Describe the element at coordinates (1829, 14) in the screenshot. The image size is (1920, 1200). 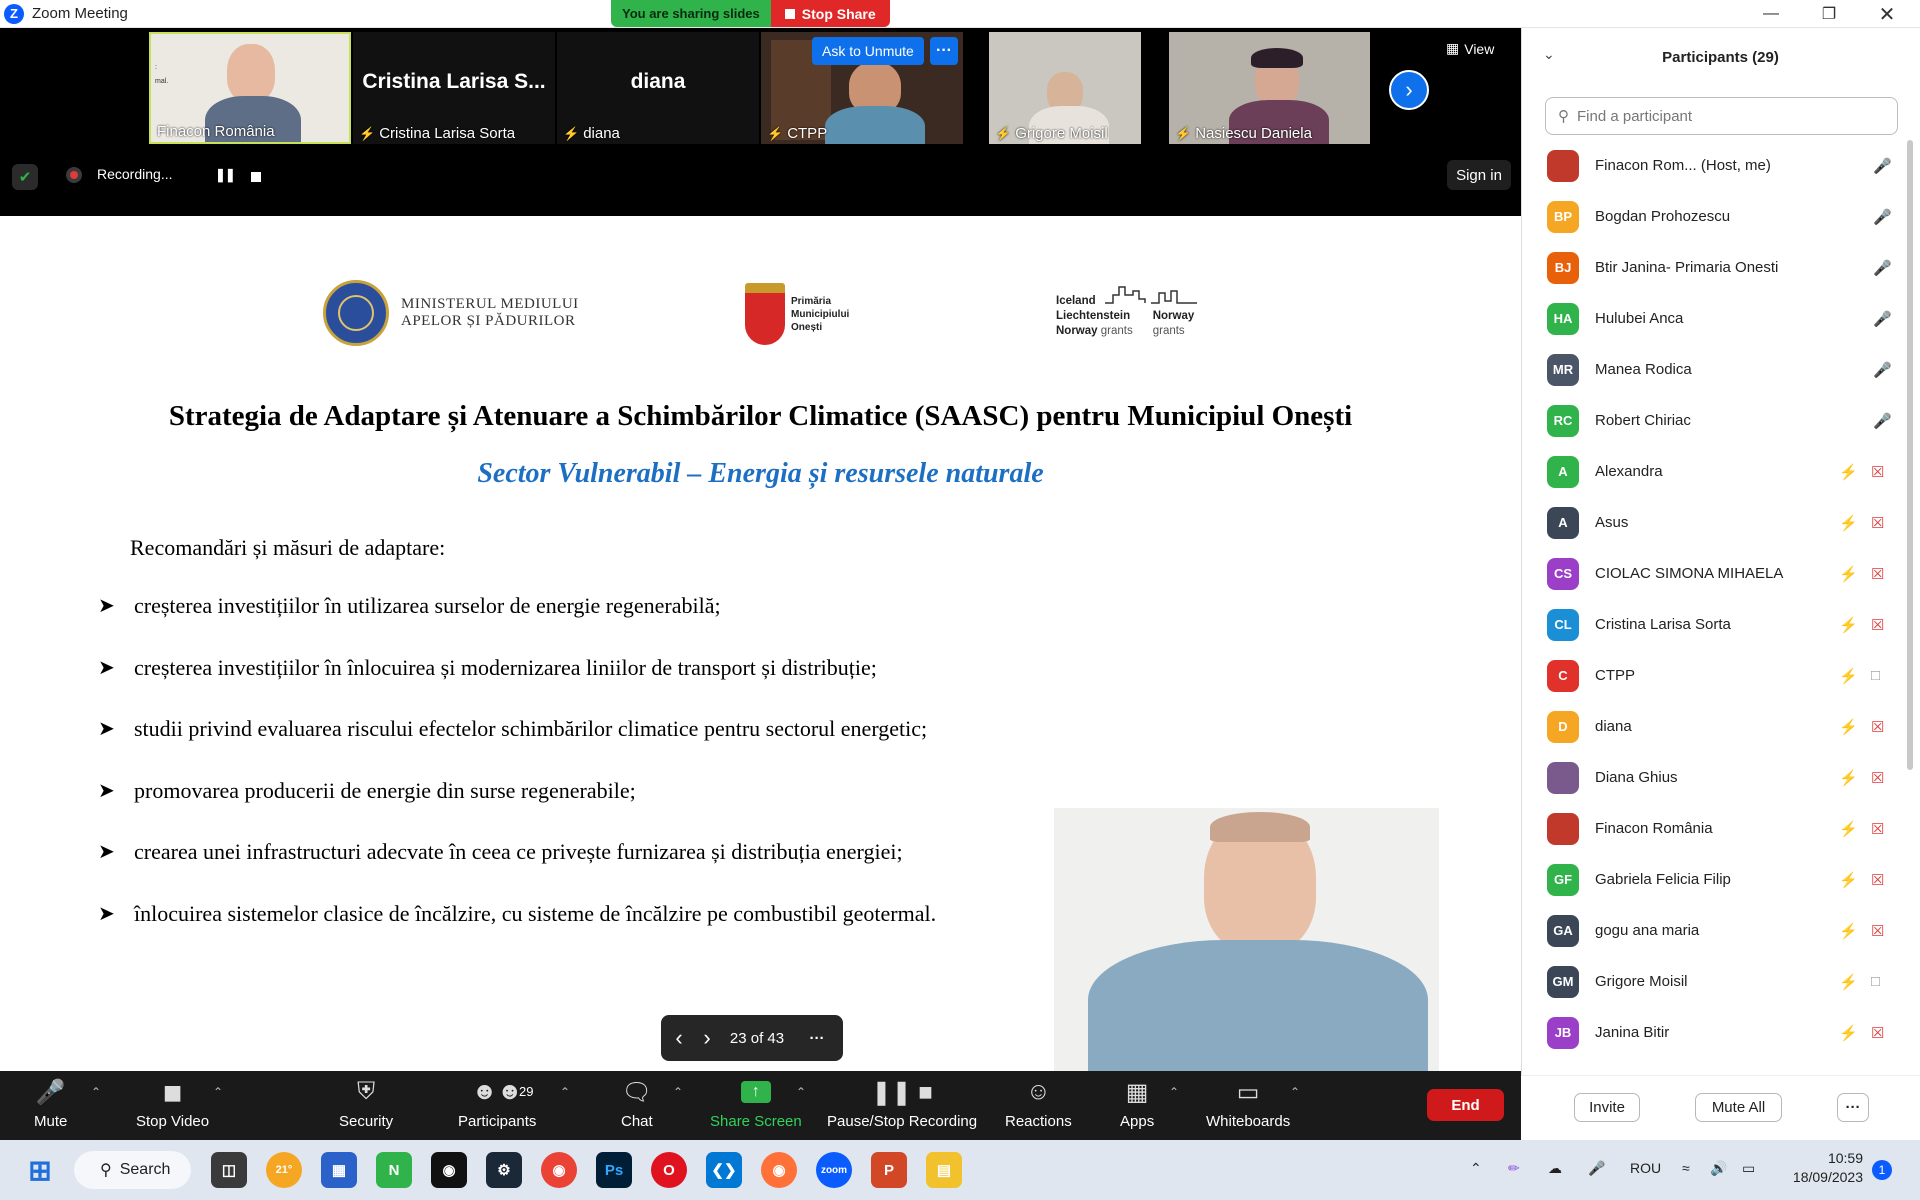
I see `restore-icon: ❐` at that location.